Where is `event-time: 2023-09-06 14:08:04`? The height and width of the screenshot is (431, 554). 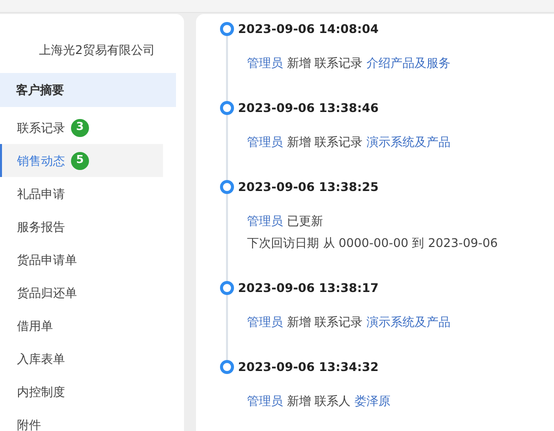
event-time: 2023-09-06 14:08:04 is located at coordinates (308, 29).